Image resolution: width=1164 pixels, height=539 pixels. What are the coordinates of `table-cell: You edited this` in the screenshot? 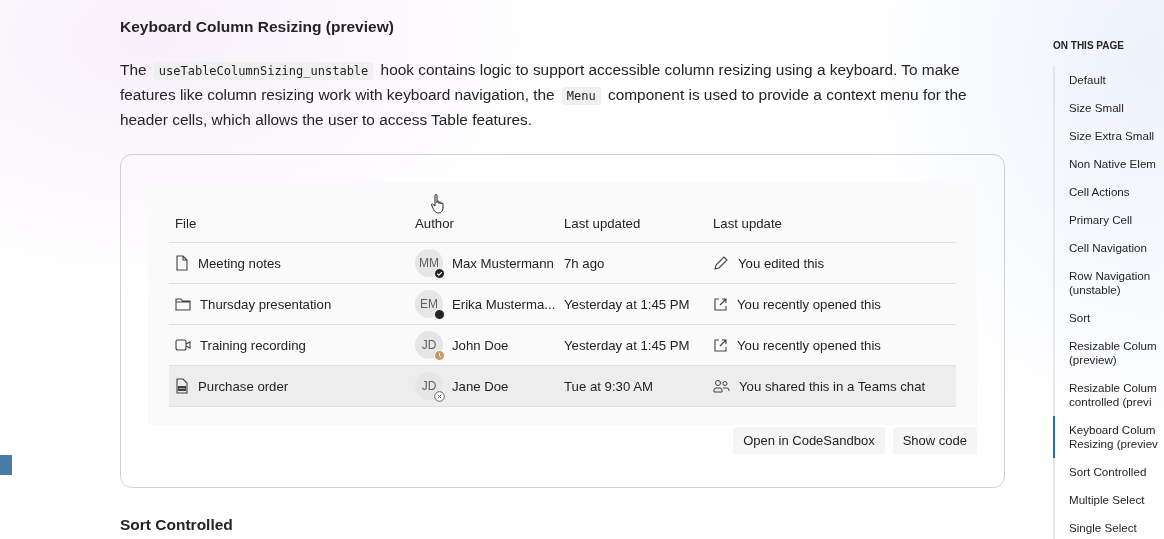 It's located at (781, 263).